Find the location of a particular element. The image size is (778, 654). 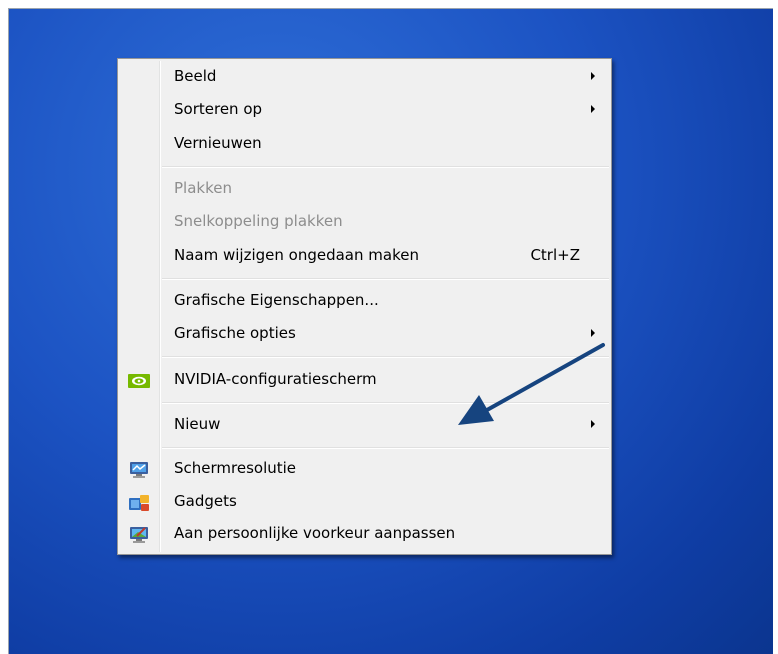

annotation-arrow-icon is located at coordinates (531, 384).